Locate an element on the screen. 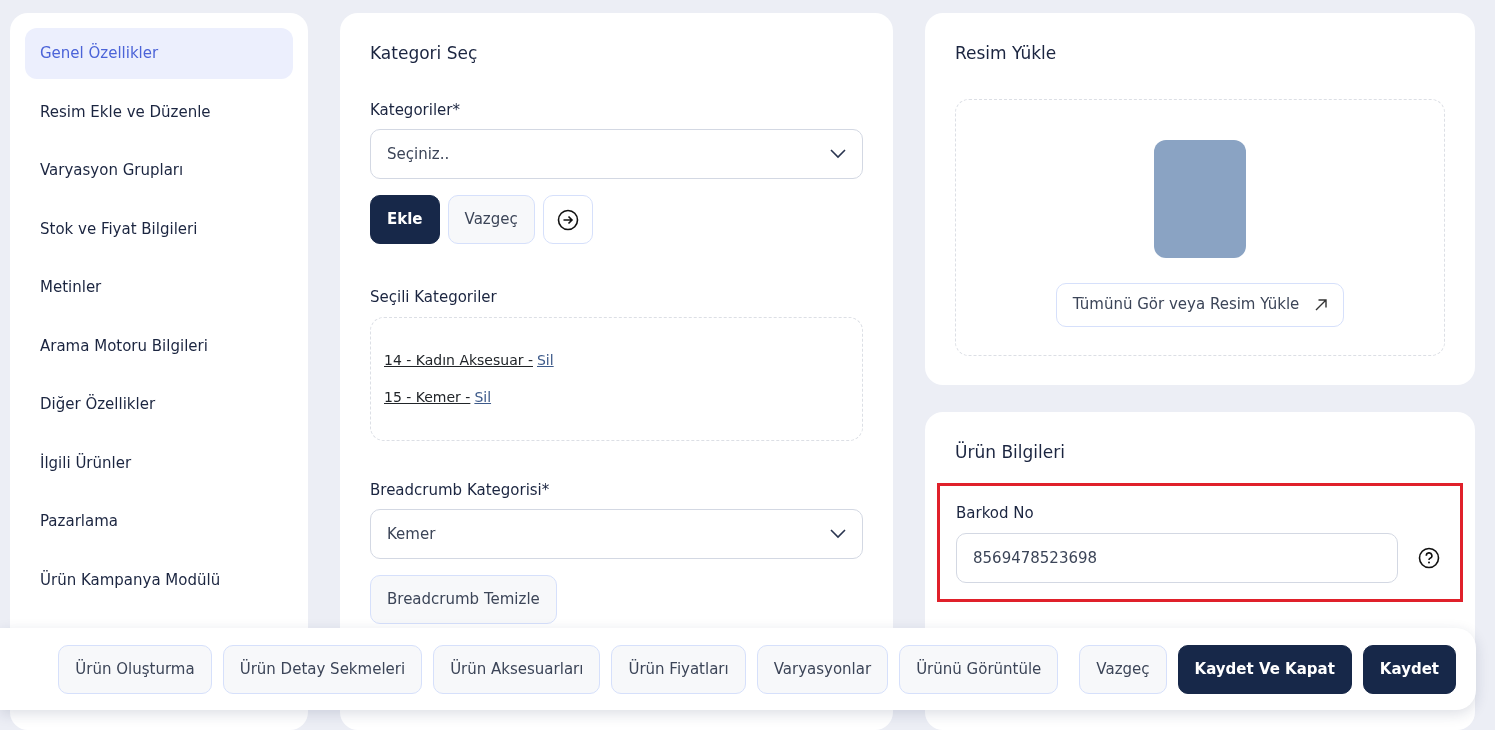 This screenshot has width=1495, height=730. field-label: Seçili Kategoriler is located at coordinates (434, 297).